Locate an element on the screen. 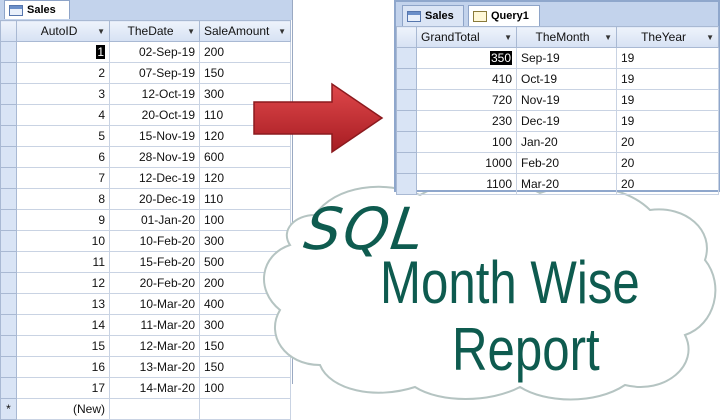 The height and width of the screenshot is (420, 720). column-header-autoid: AutoID ▼ is located at coordinates (63, 31).